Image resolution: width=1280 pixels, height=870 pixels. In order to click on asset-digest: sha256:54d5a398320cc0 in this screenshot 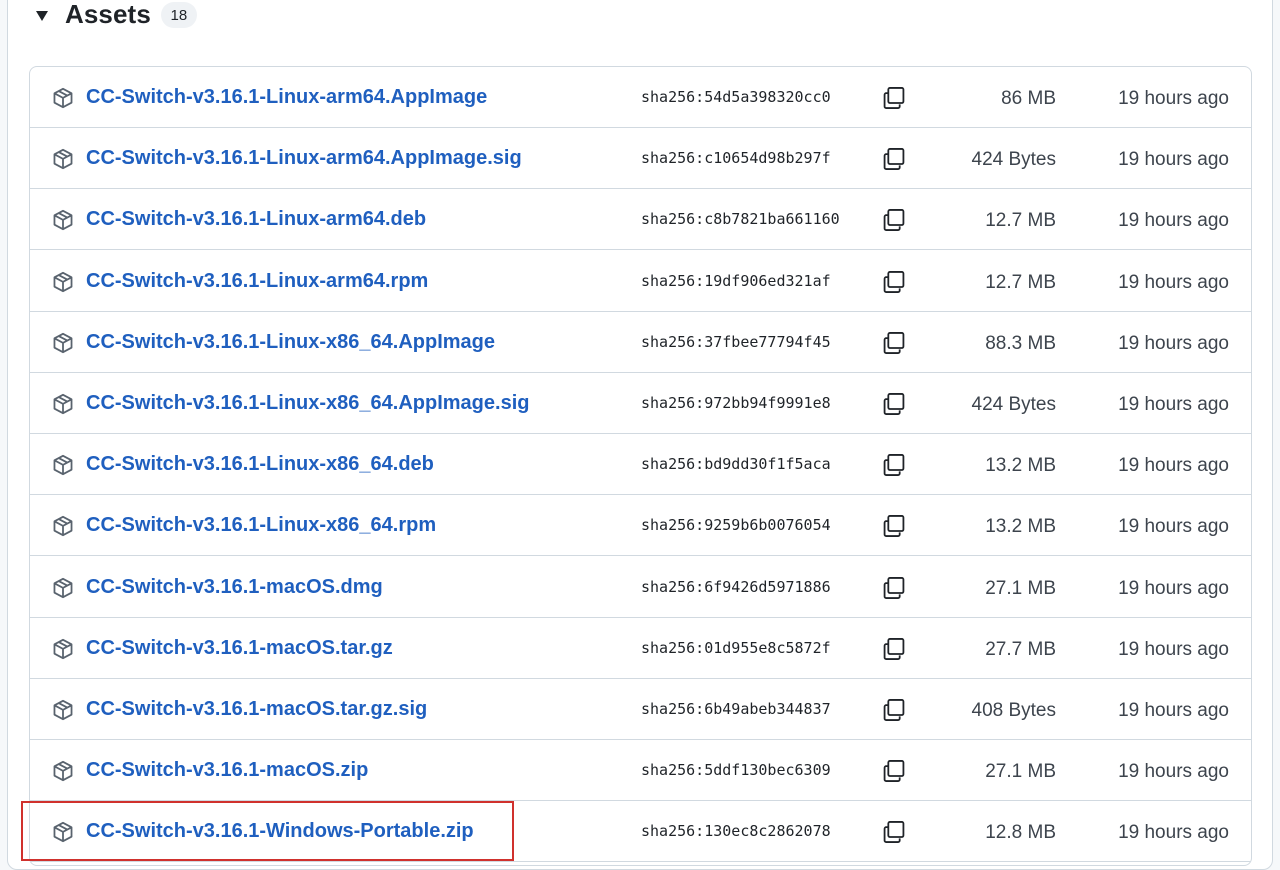, I will do `click(736, 97)`.